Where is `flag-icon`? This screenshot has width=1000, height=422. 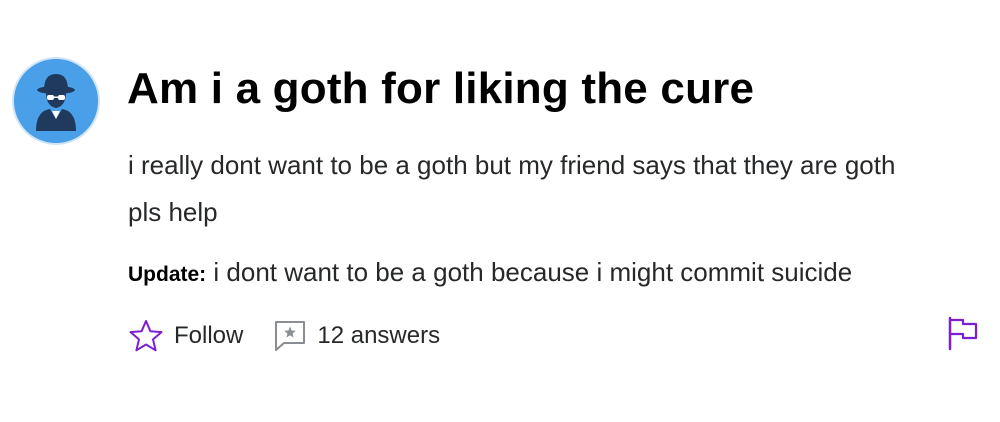 flag-icon is located at coordinates (963, 333).